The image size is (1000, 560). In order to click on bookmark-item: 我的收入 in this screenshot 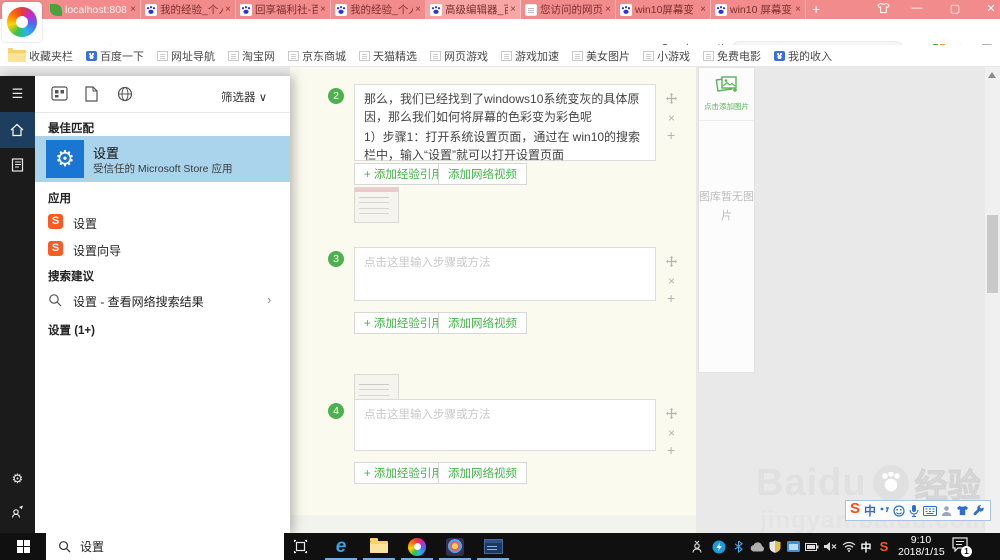, I will do `click(803, 56)`.